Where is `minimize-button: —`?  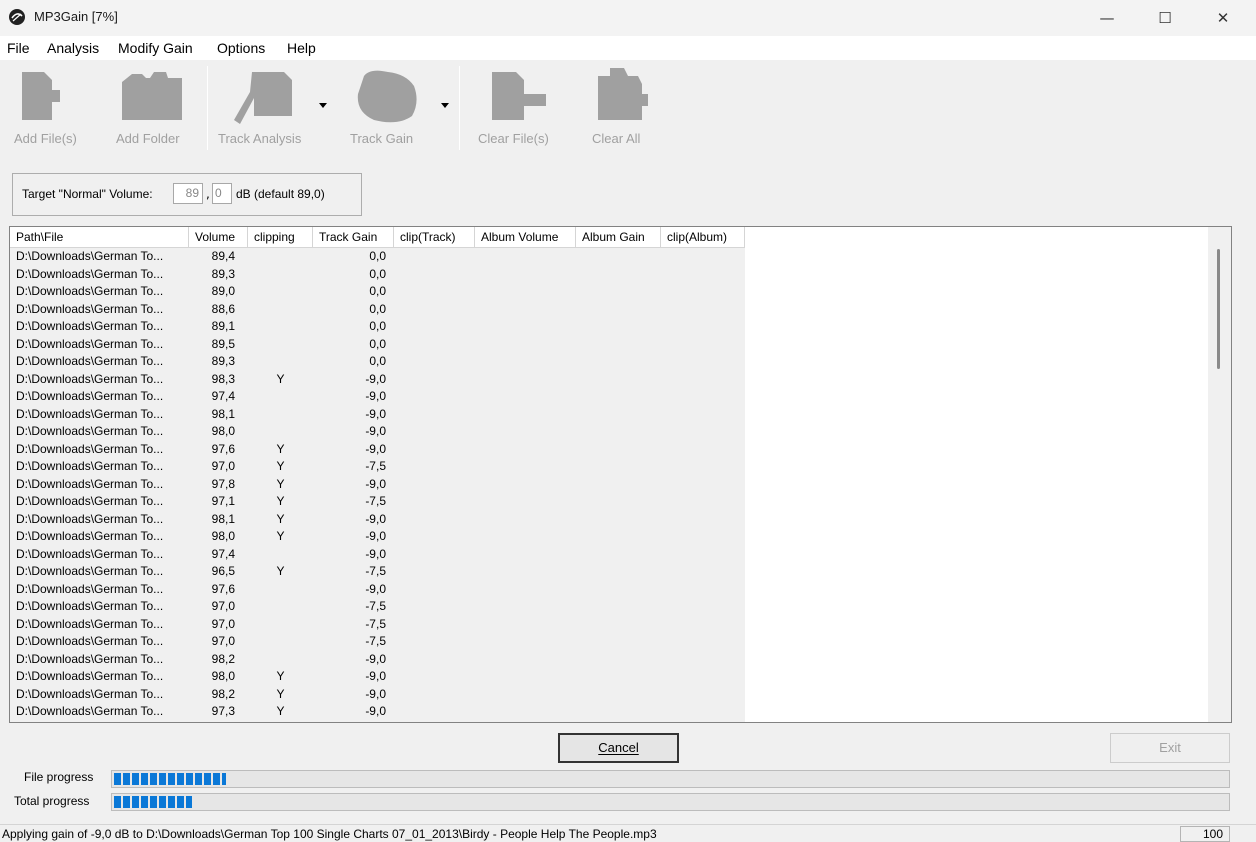 minimize-button: — is located at coordinates (1107, 18).